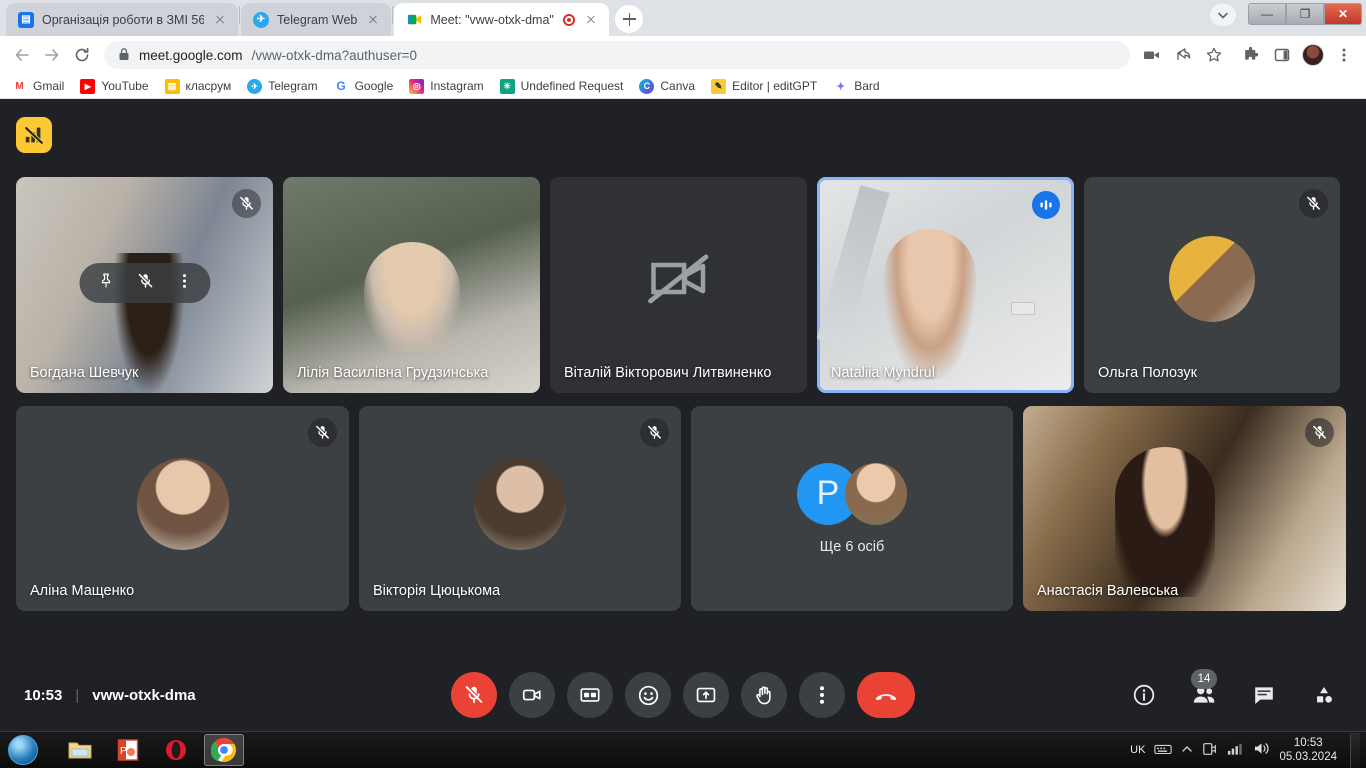  I want to click on bookmark-canva: C Canva, so click(667, 86).